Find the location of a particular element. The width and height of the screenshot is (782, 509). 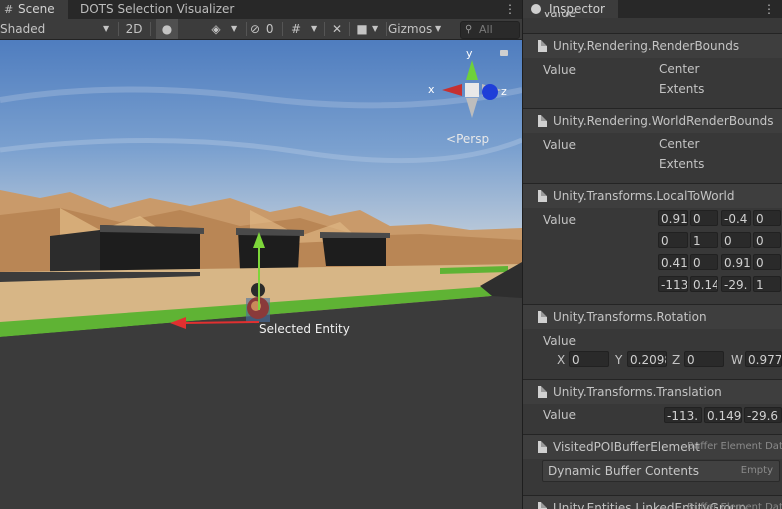

effects-dropdown: ▼ is located at coordinates (237, 29).